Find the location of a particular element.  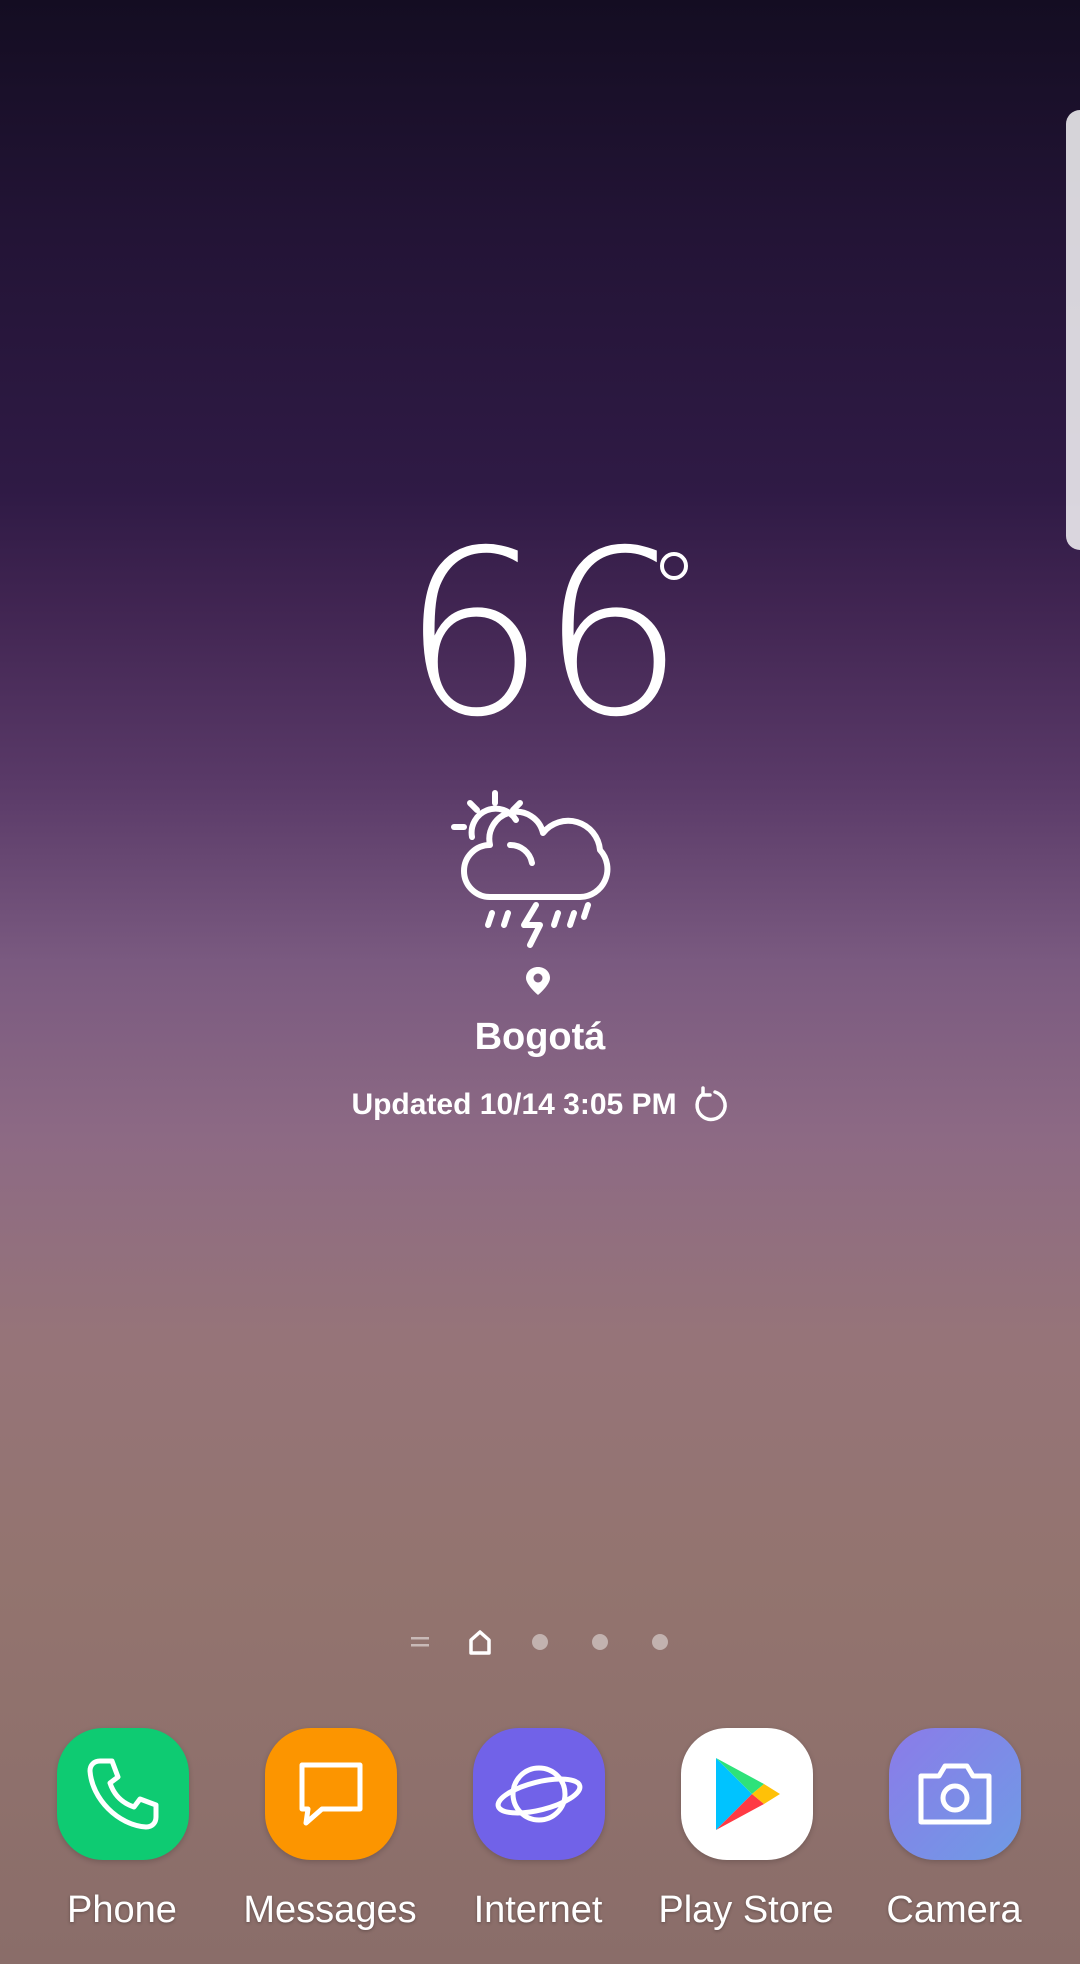

temperature-value: 66 is located at coordinates (542, 634).